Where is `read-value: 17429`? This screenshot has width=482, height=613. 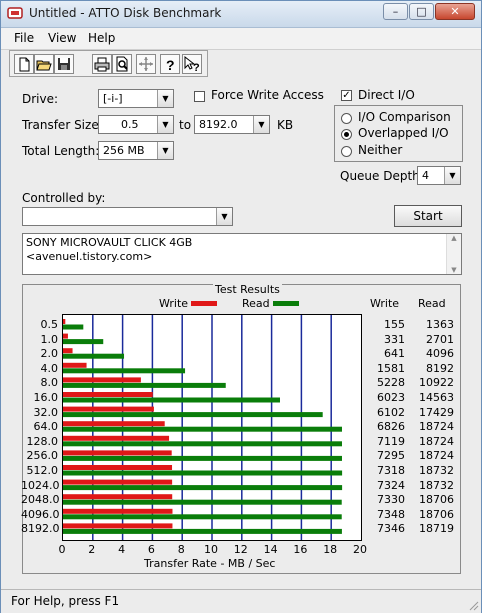
read-value: 17429 is located at coordinates (436, 412).